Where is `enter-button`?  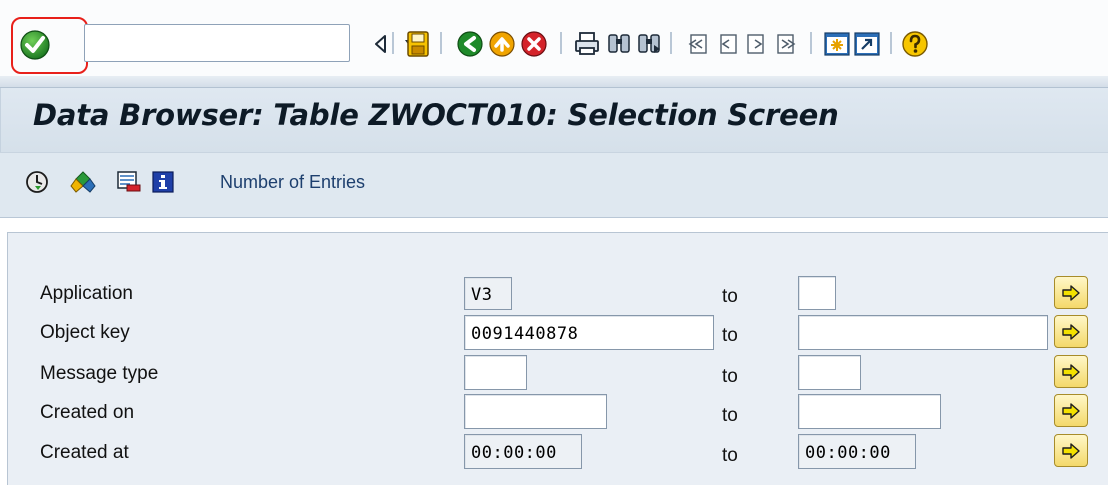 enter-button is located at coordinates (35, 45).